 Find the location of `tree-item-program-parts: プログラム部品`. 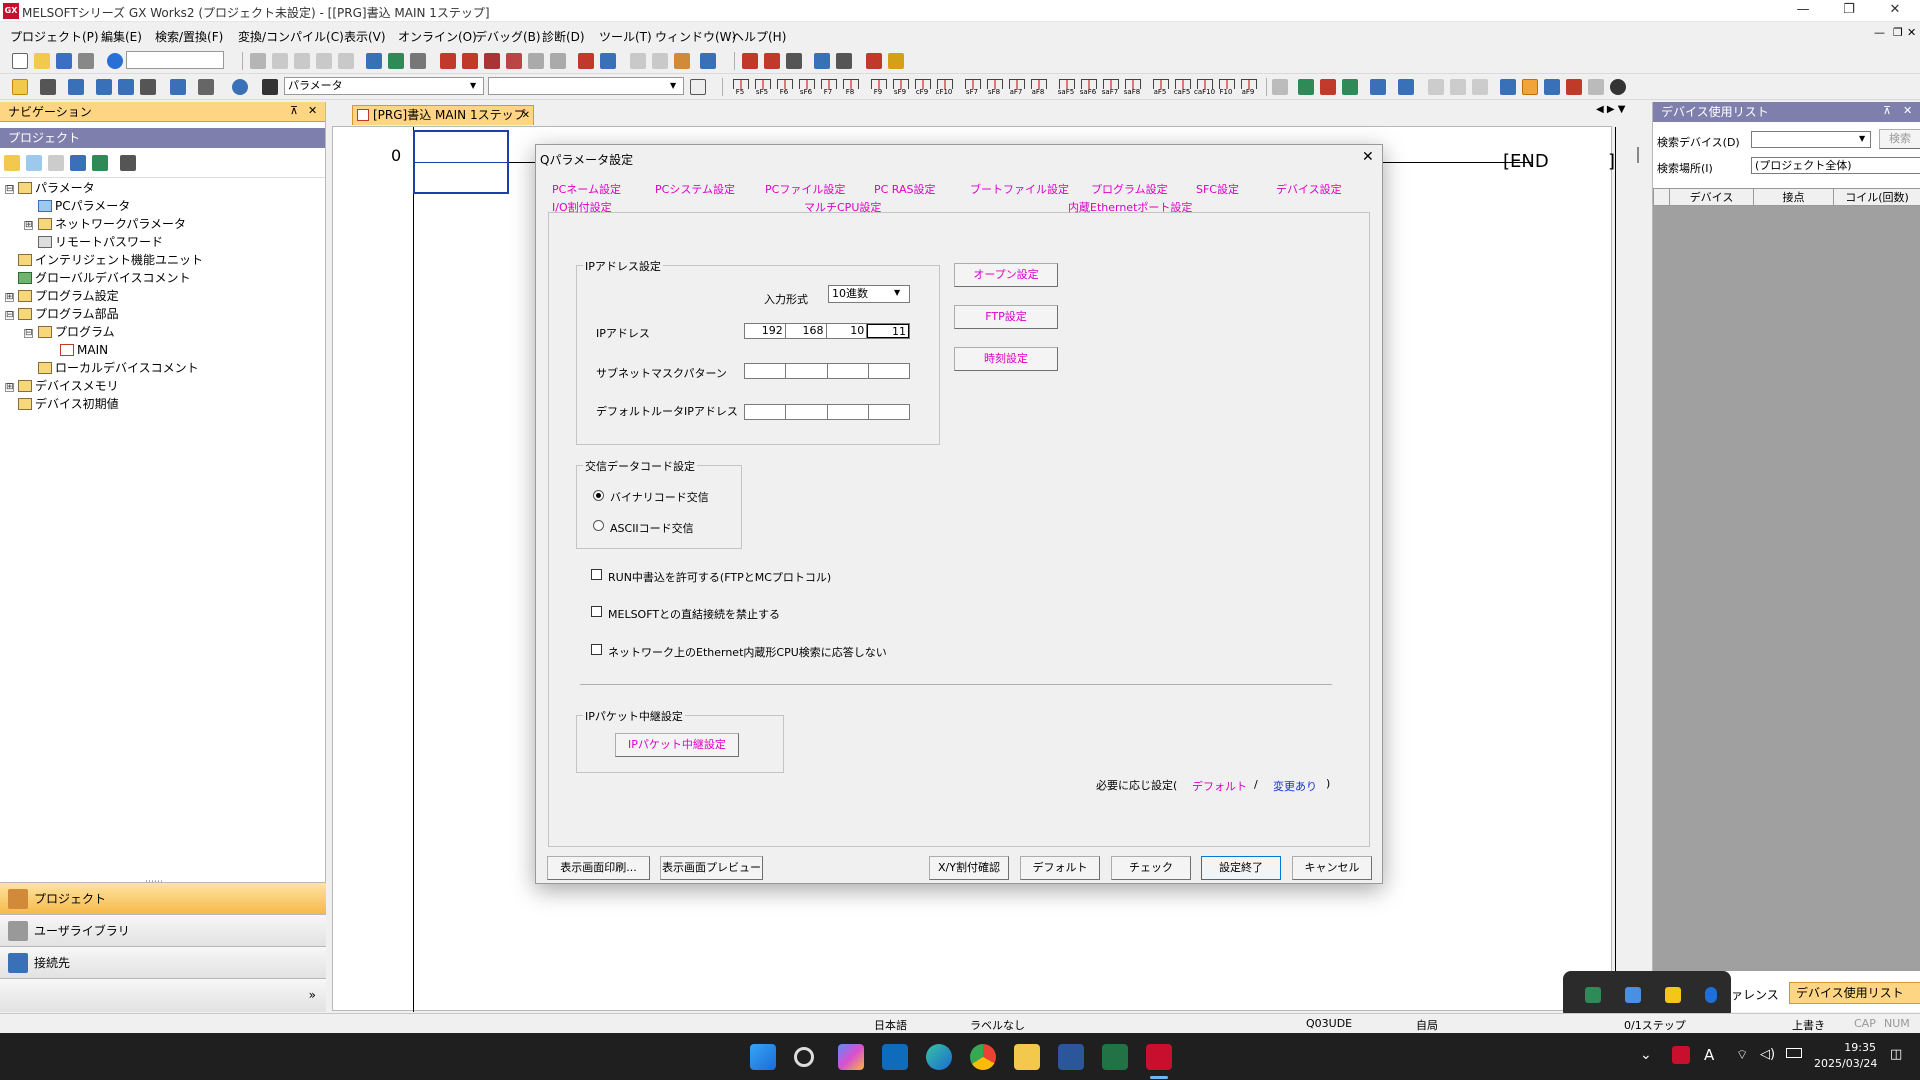

tree-item-program-parts: プログラム部品 is located at coordinates (68, 314).